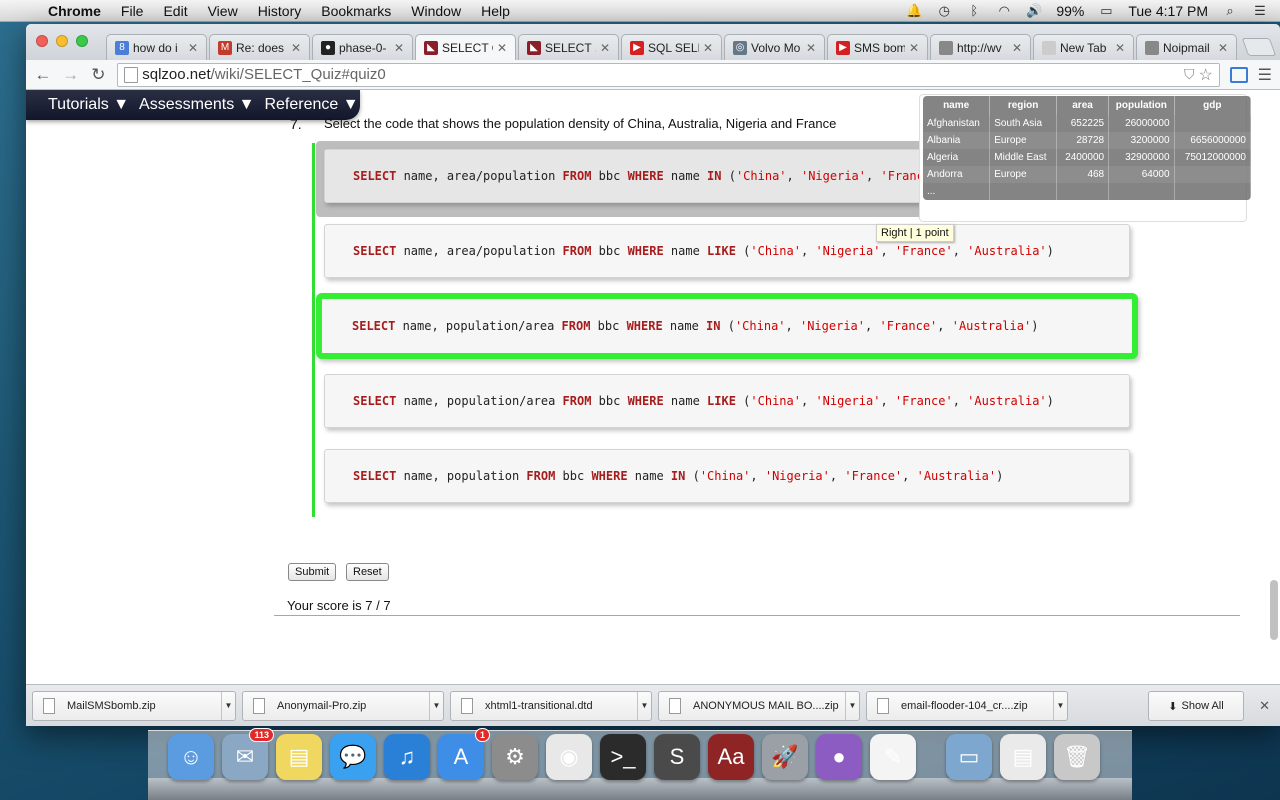  Describe the element at coordinates (1070, 11) in the screenshot. I see `battery-percent: 99%` at that location.